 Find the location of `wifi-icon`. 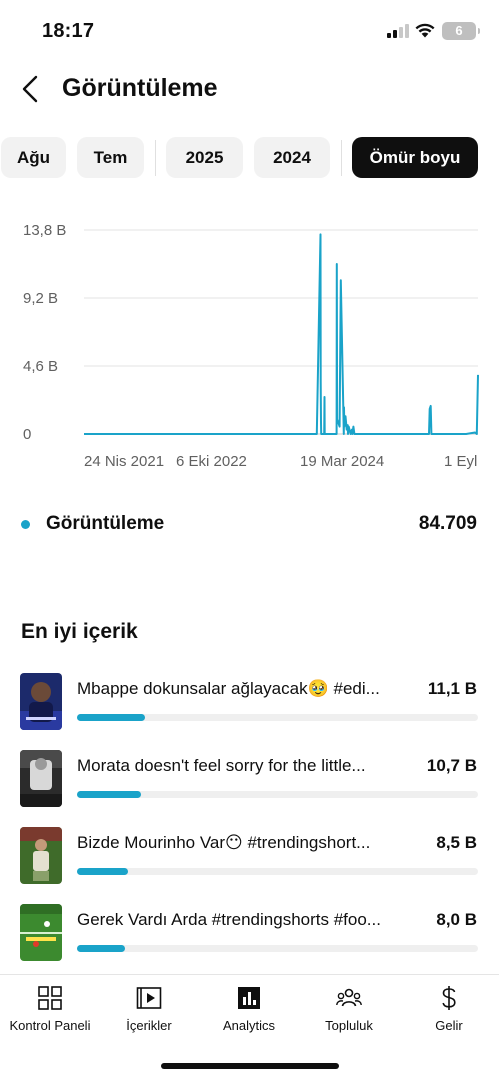

wifi-icon is located at coordinates (425, 30).